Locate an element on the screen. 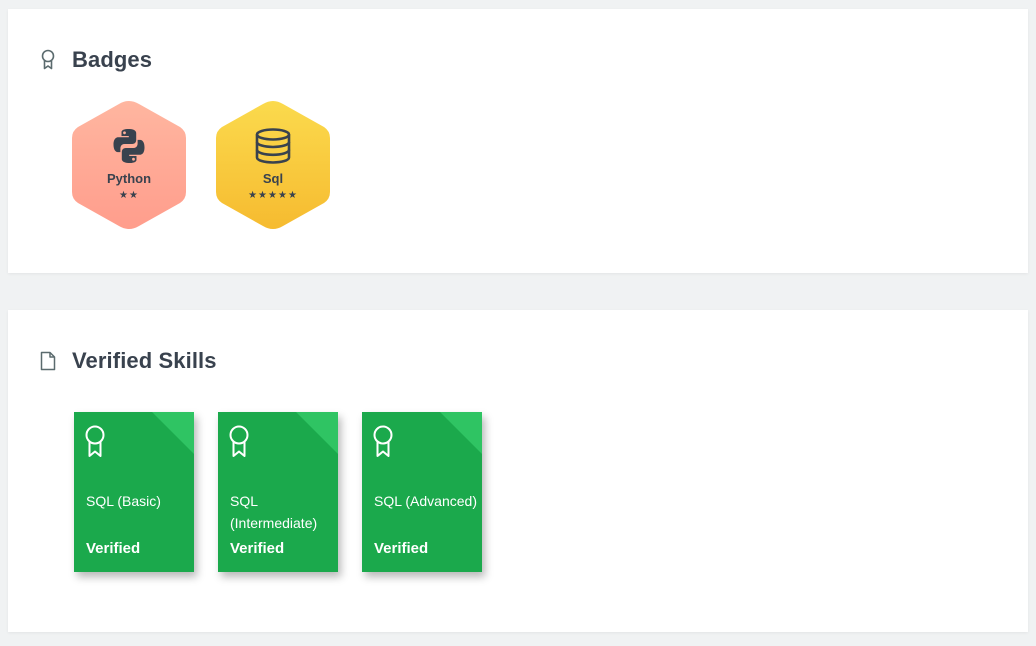 The height and width of the screenshot is (646, 1036). document-icon is located at coordinates (48, 361).